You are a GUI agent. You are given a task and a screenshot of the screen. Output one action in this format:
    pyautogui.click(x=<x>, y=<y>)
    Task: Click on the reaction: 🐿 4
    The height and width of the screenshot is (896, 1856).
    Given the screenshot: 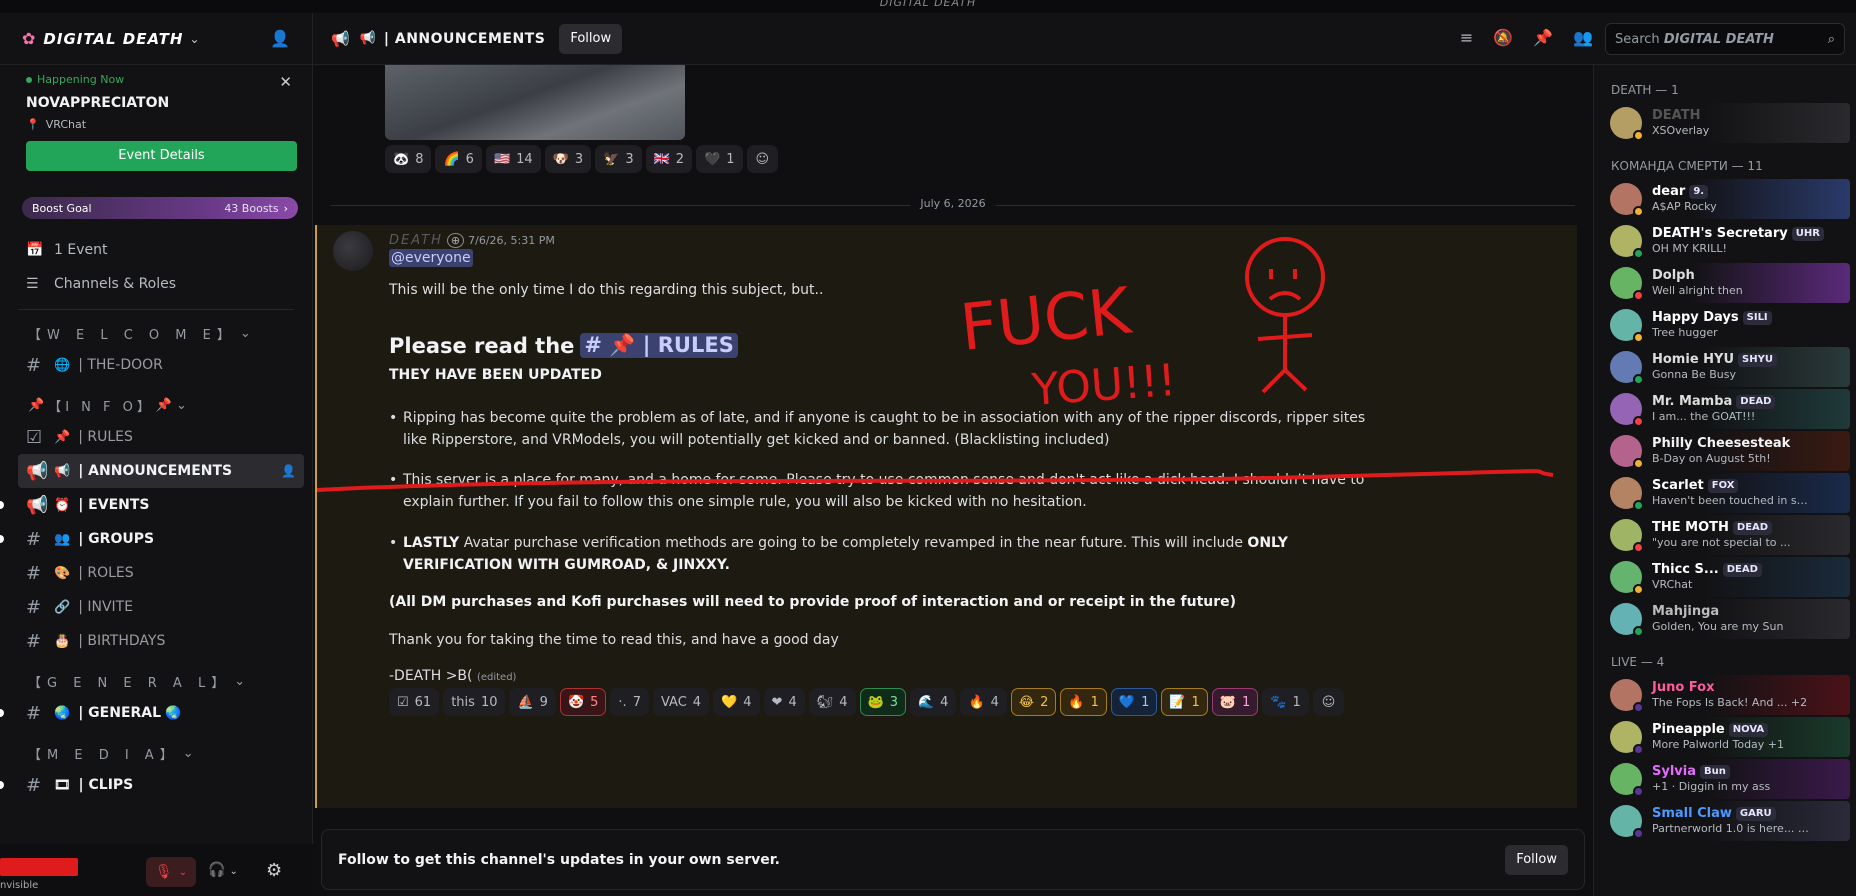 What is the action you would take?
    pyautogui.click(x=832, y=702)
    